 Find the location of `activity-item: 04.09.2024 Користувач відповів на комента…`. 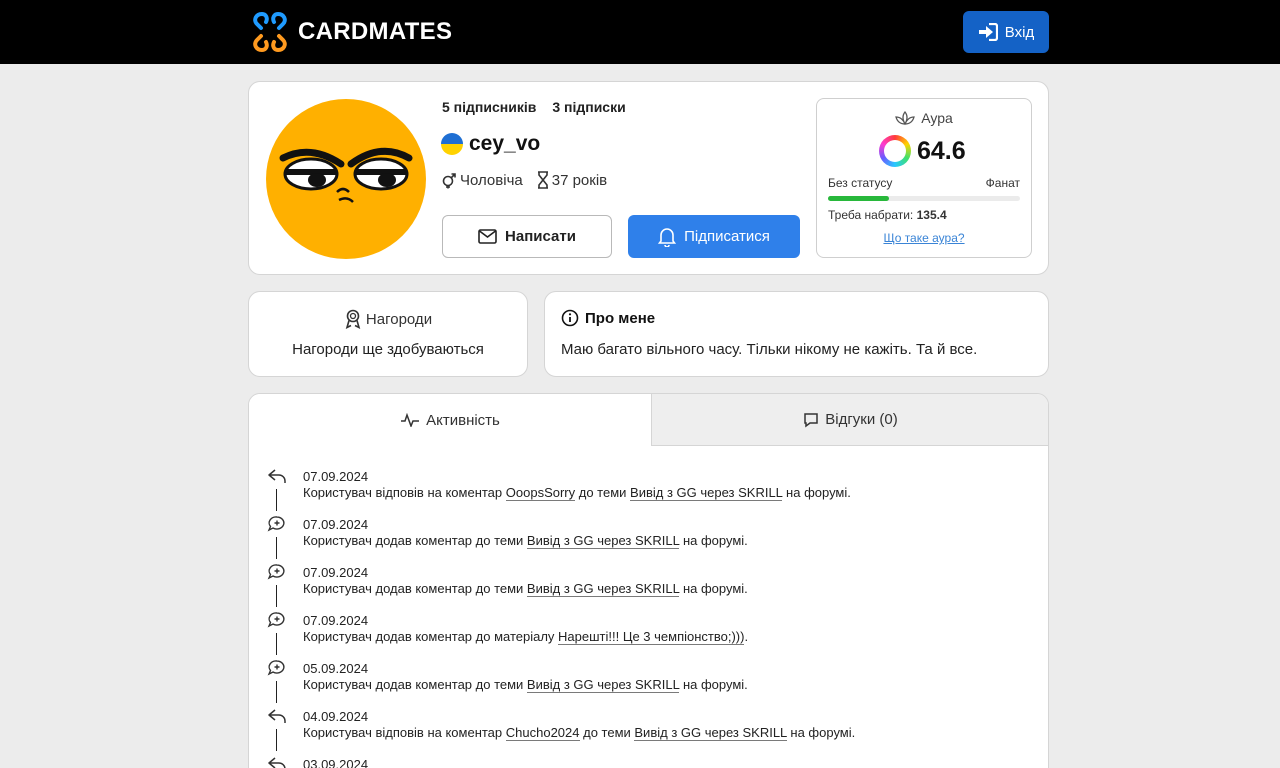

activity-item: 04.09.2024 Користувач відповів на комента… is located at coordinates (648, 726).